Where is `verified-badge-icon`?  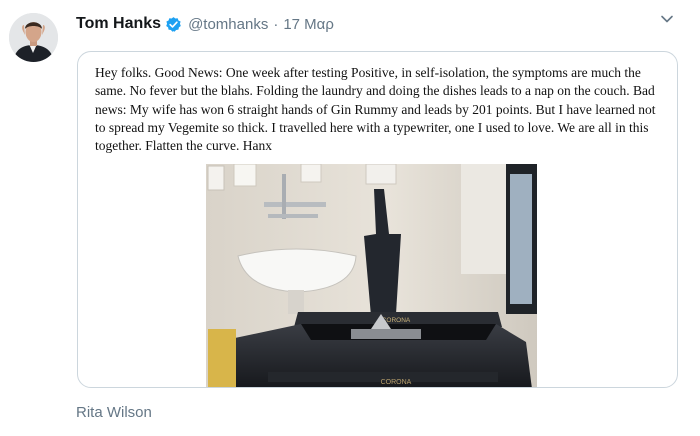 verified-badge-icon is located at coordinates (173, 24).